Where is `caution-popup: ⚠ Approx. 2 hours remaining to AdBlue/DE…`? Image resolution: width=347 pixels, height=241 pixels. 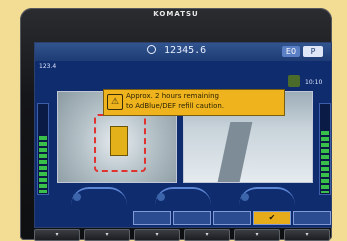 caution-popup: ⚠ Approx. 2 hours remaining to AdBlue/DE… is located at coordinates (194, 102).